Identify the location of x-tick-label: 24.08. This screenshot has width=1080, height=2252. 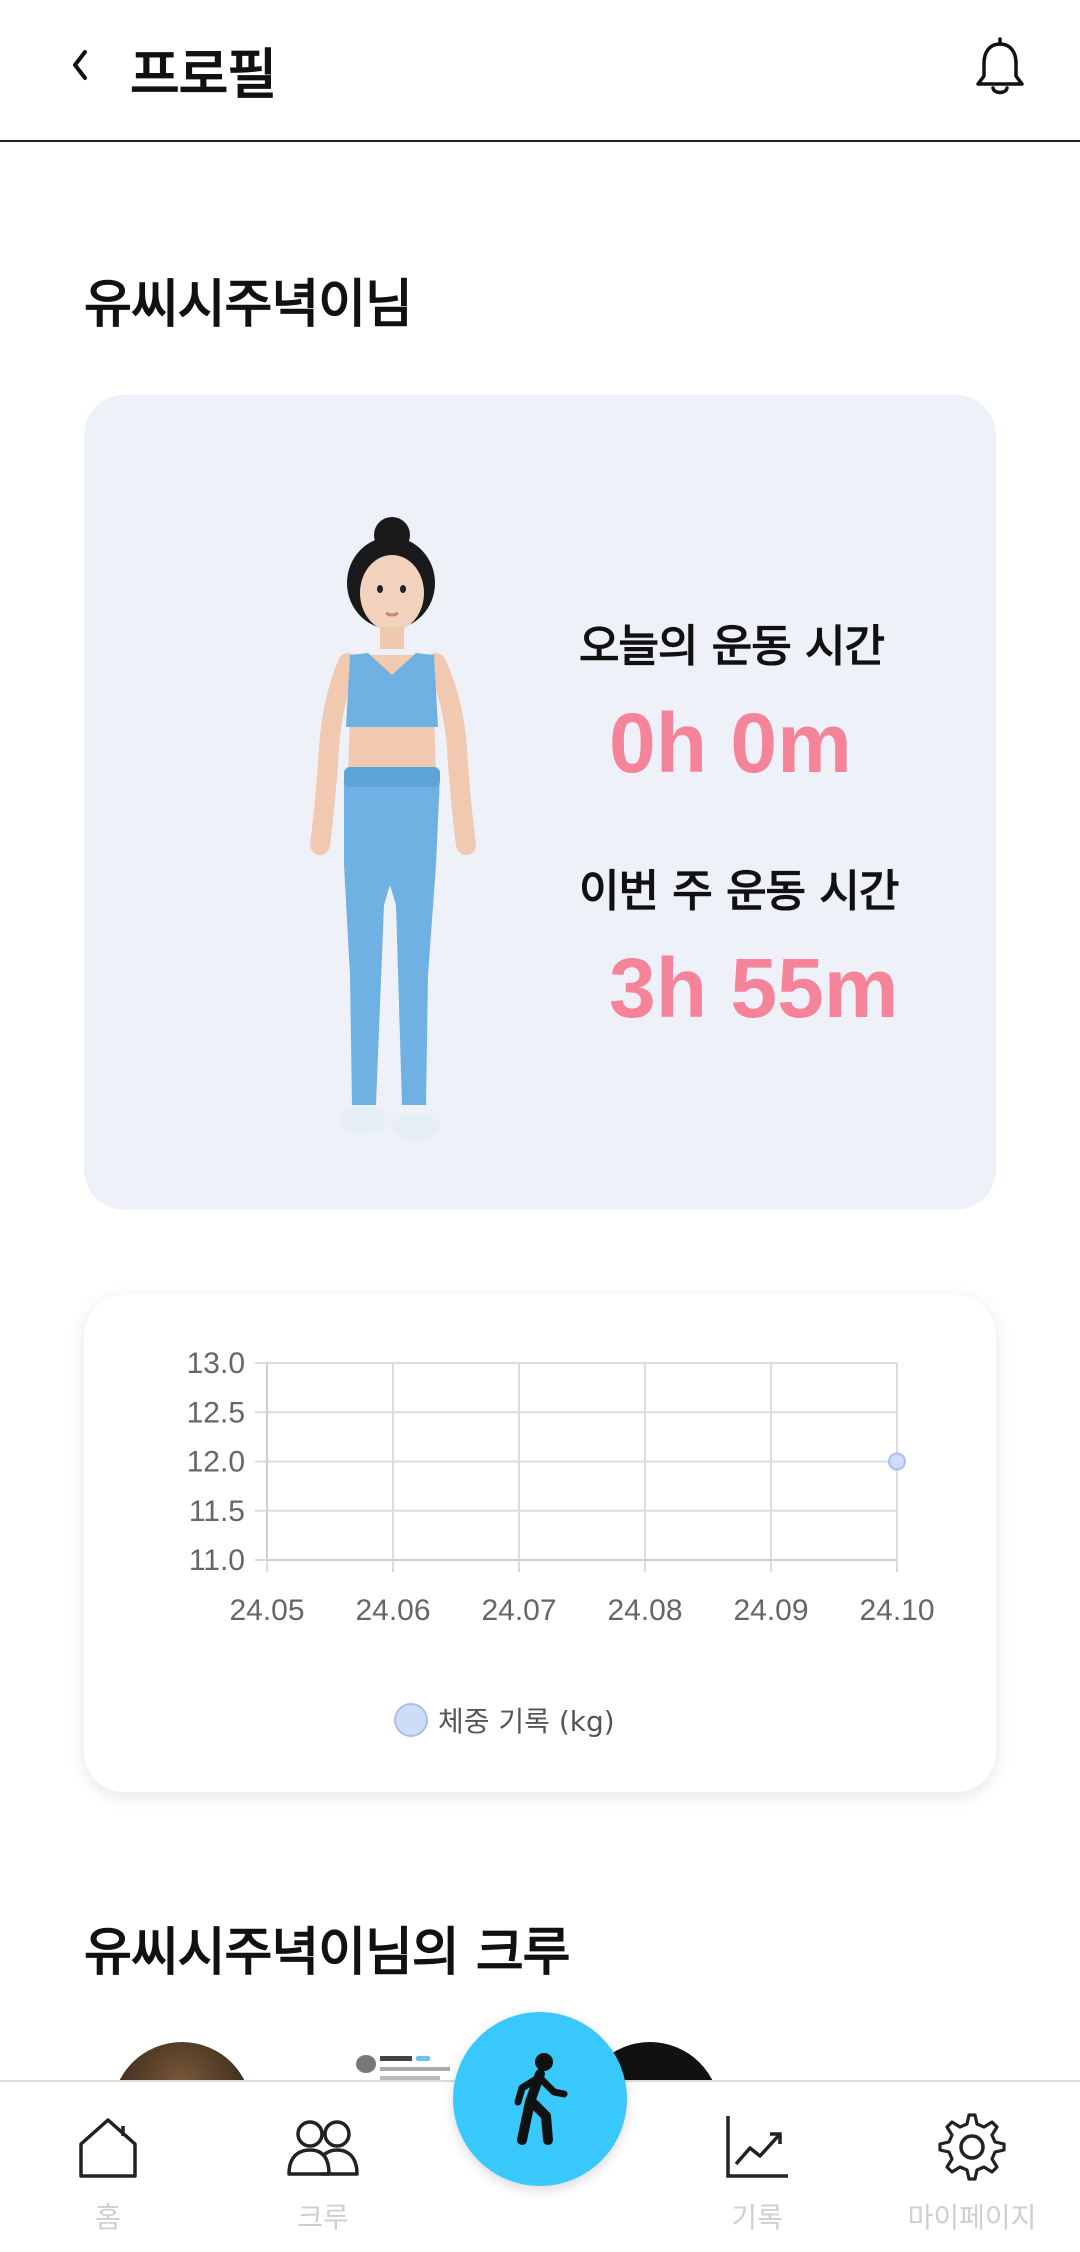
(644, 1610).